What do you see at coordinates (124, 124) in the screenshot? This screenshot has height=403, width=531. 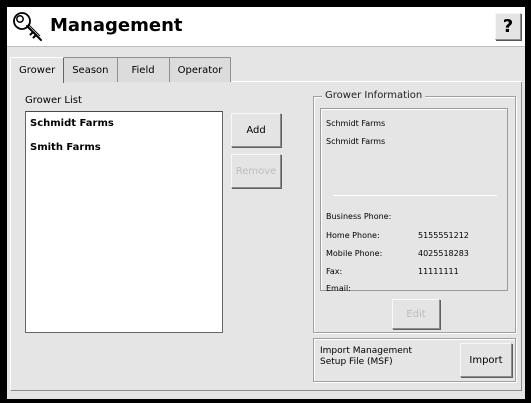 I see `list-item: Schmidt Farms` at bounding box center [124, 124].